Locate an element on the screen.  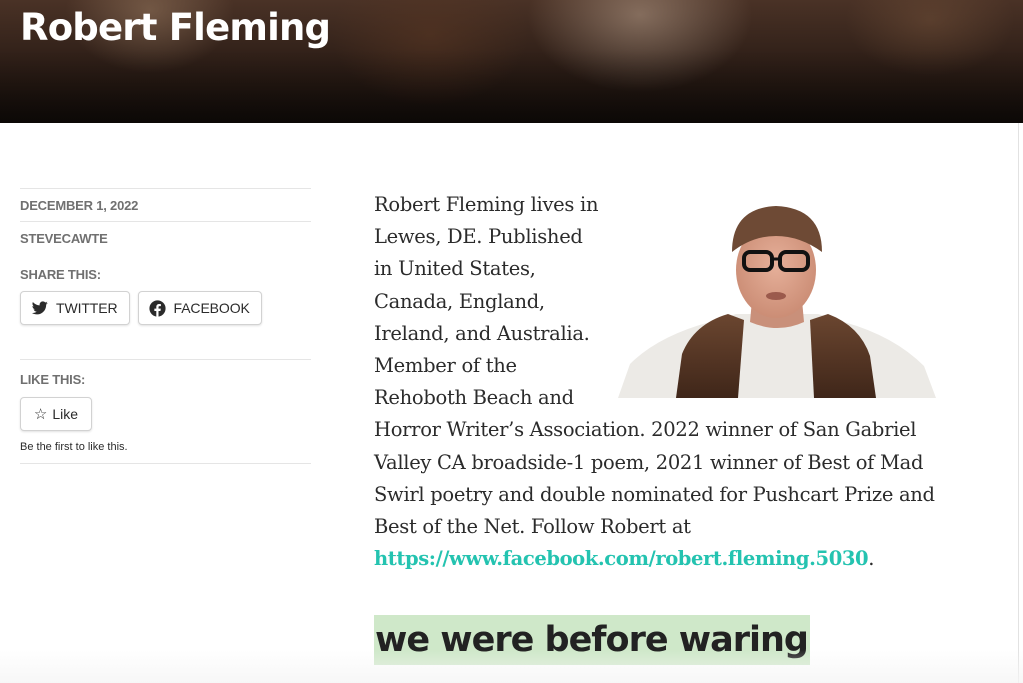
meta-bottom-divider is located at coordinates (165, 463).